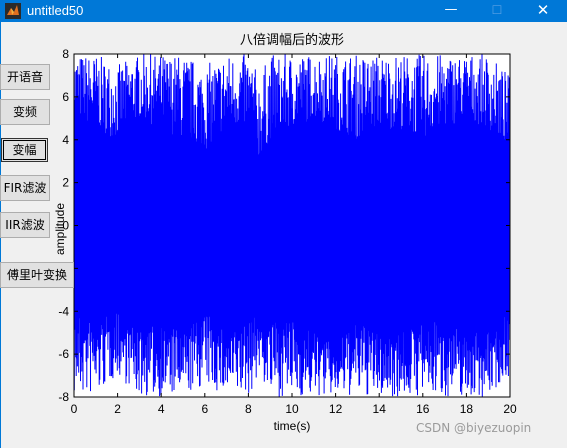  What do you see at coordinates (24, 150) in the screenshot?
I see `change-amplitude-button: 变幅` at bounding box center [24, 150].